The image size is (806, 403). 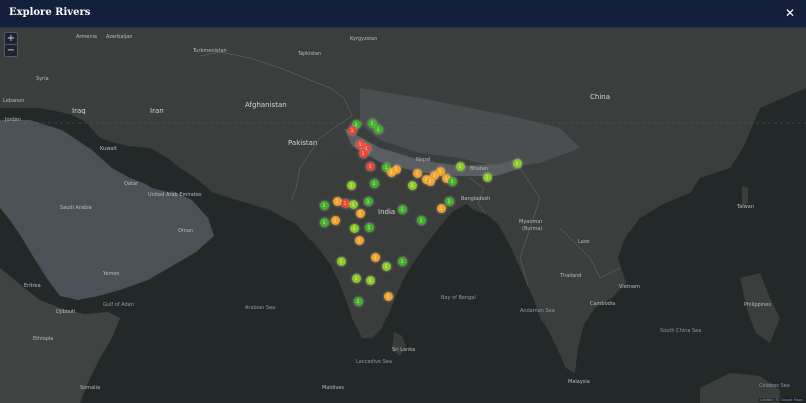 I want to click on map-label: Bhutan, so click(x=479, y=169).